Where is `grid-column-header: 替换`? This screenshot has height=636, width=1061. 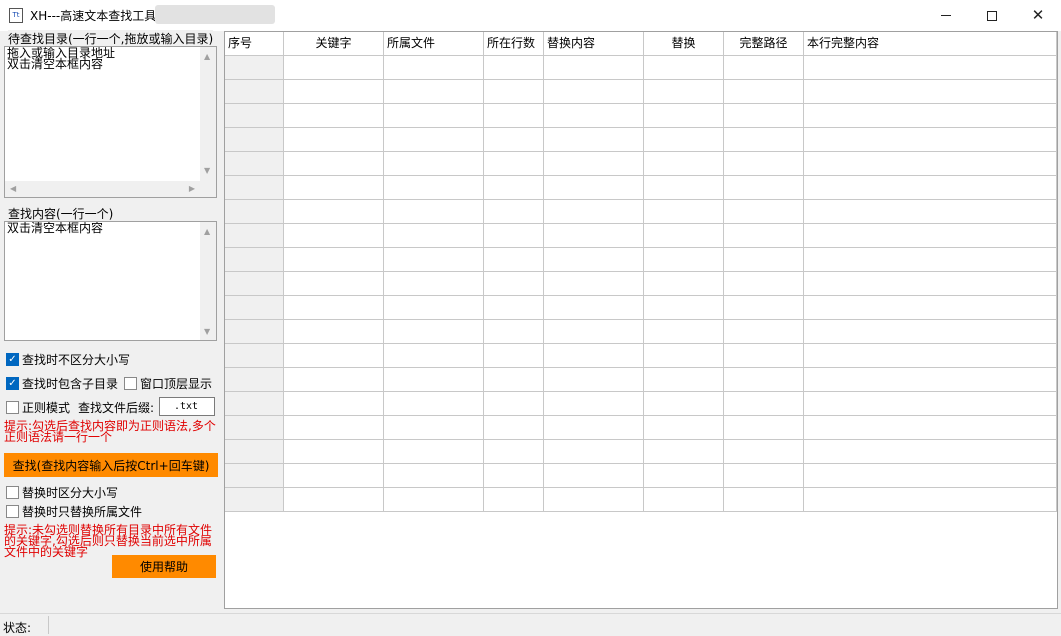
grid-column-header: 替换 is located at coordinates (684, 44).